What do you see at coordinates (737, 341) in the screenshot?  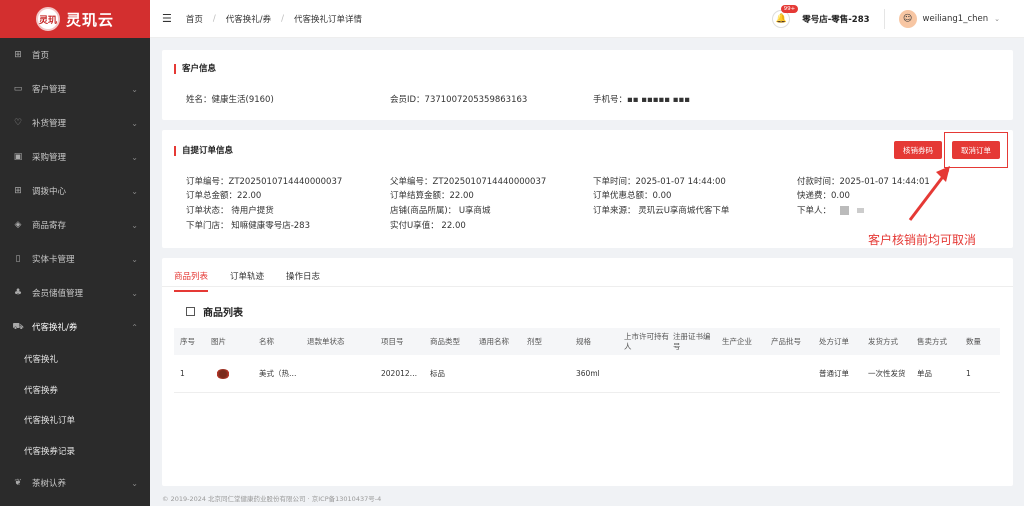 I see `col-header: 生产企业` at bounding box center [737, 341].